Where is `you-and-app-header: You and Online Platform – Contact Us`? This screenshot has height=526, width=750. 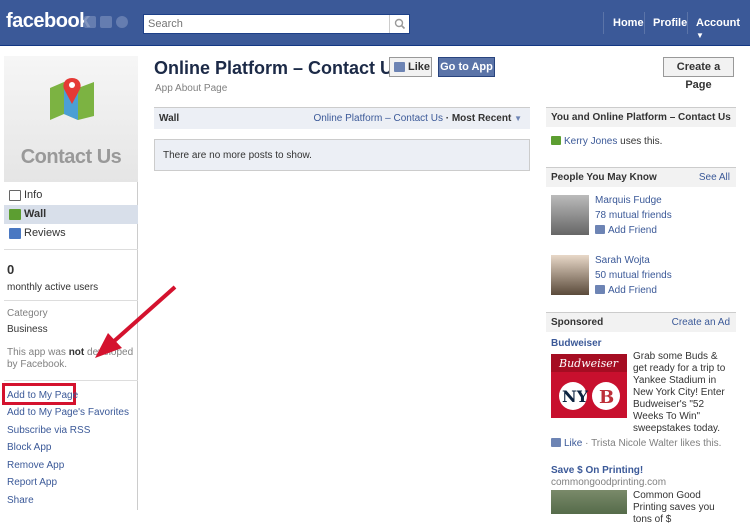
you-and-app-header: You and Online Platform – Contact Us is located at coordinates (641, 117).